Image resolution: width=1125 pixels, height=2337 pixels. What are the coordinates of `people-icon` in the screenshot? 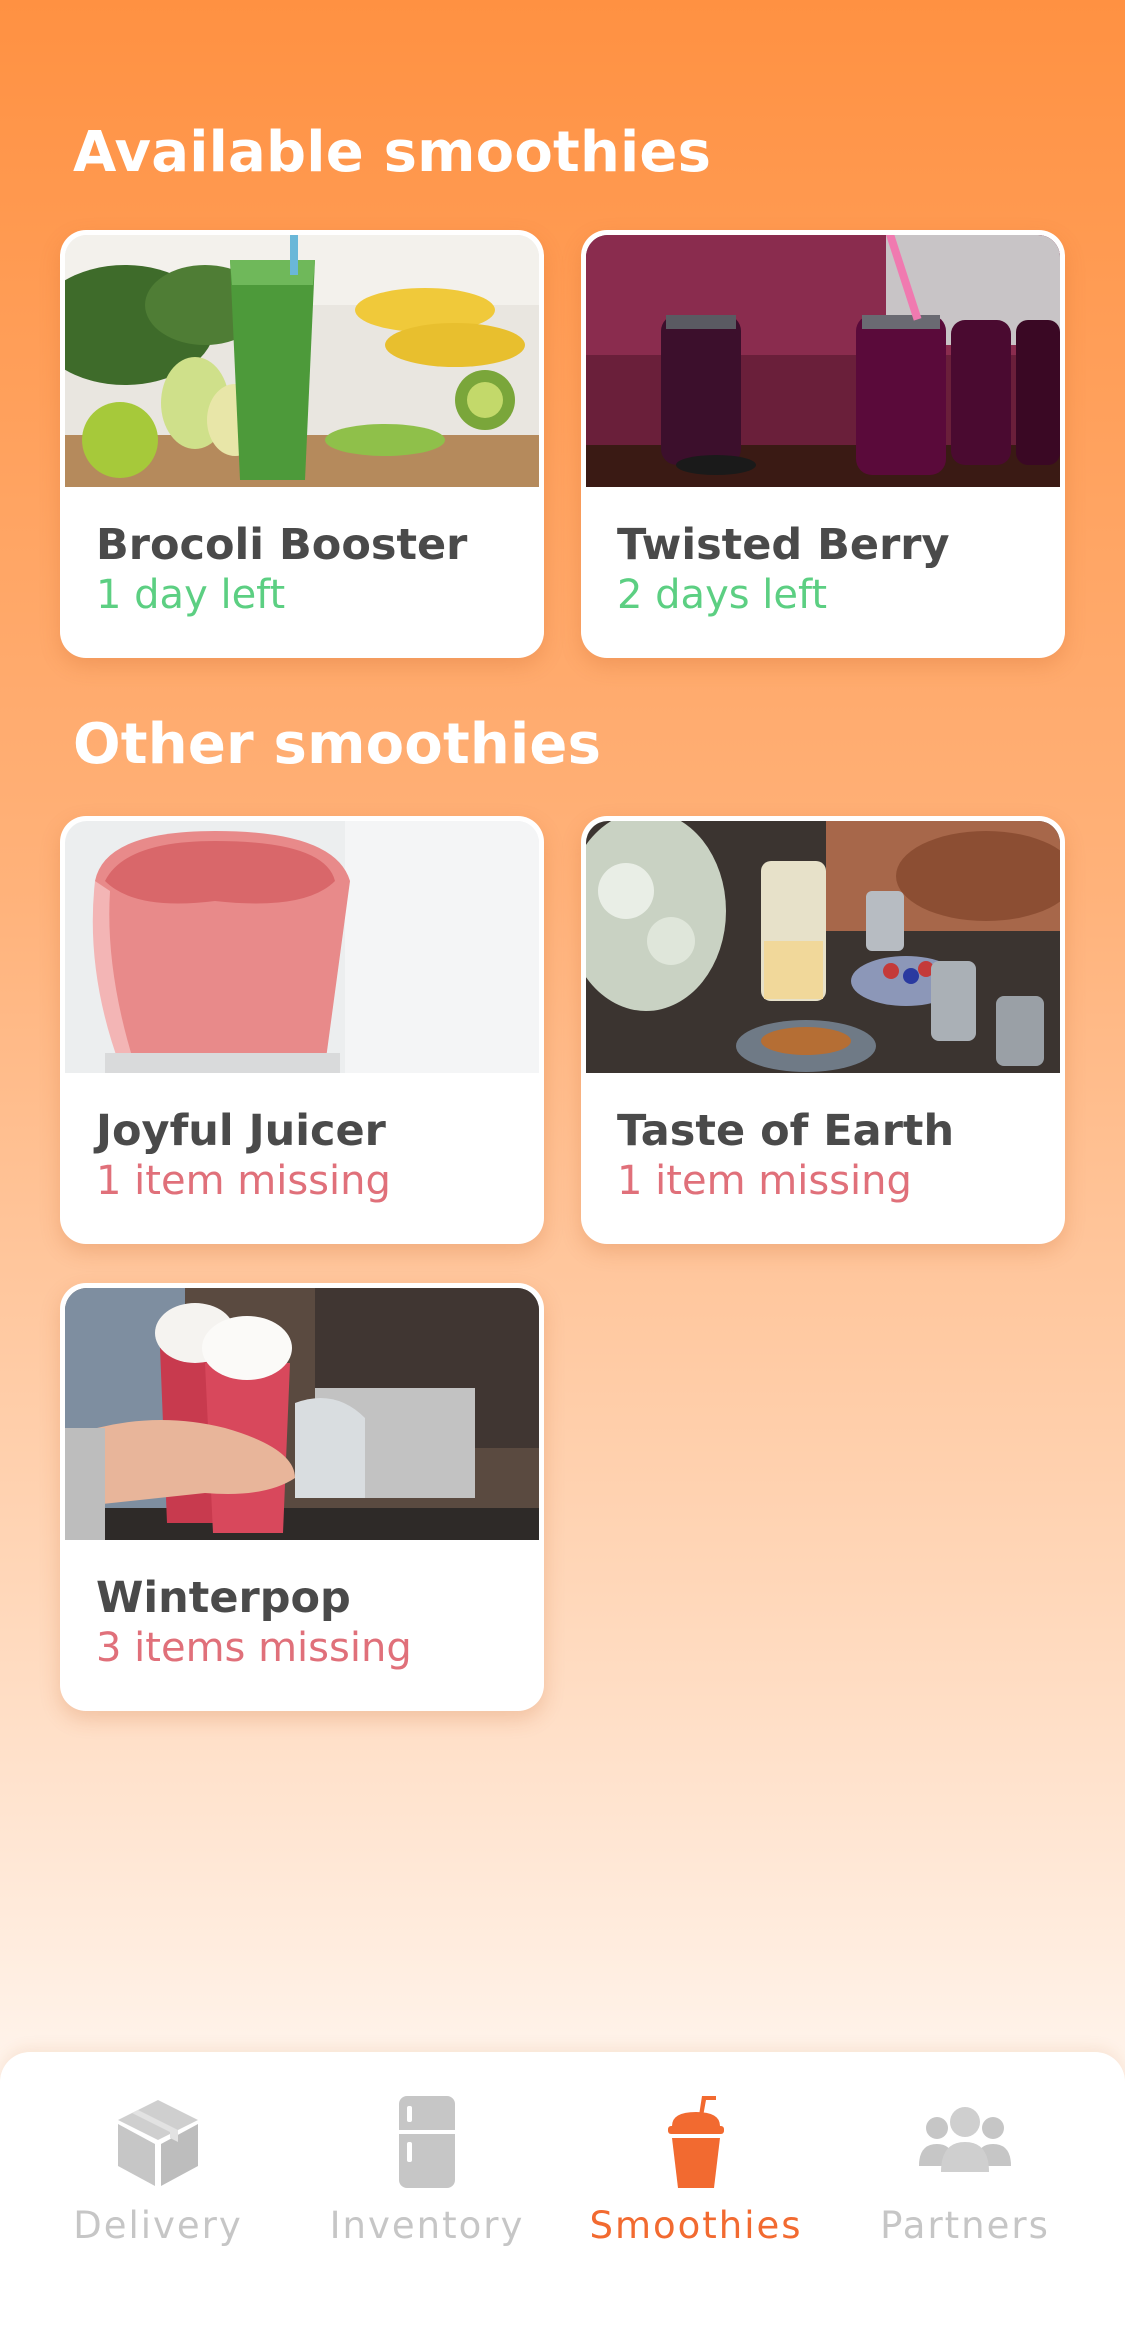 It's located at (965, 2139).